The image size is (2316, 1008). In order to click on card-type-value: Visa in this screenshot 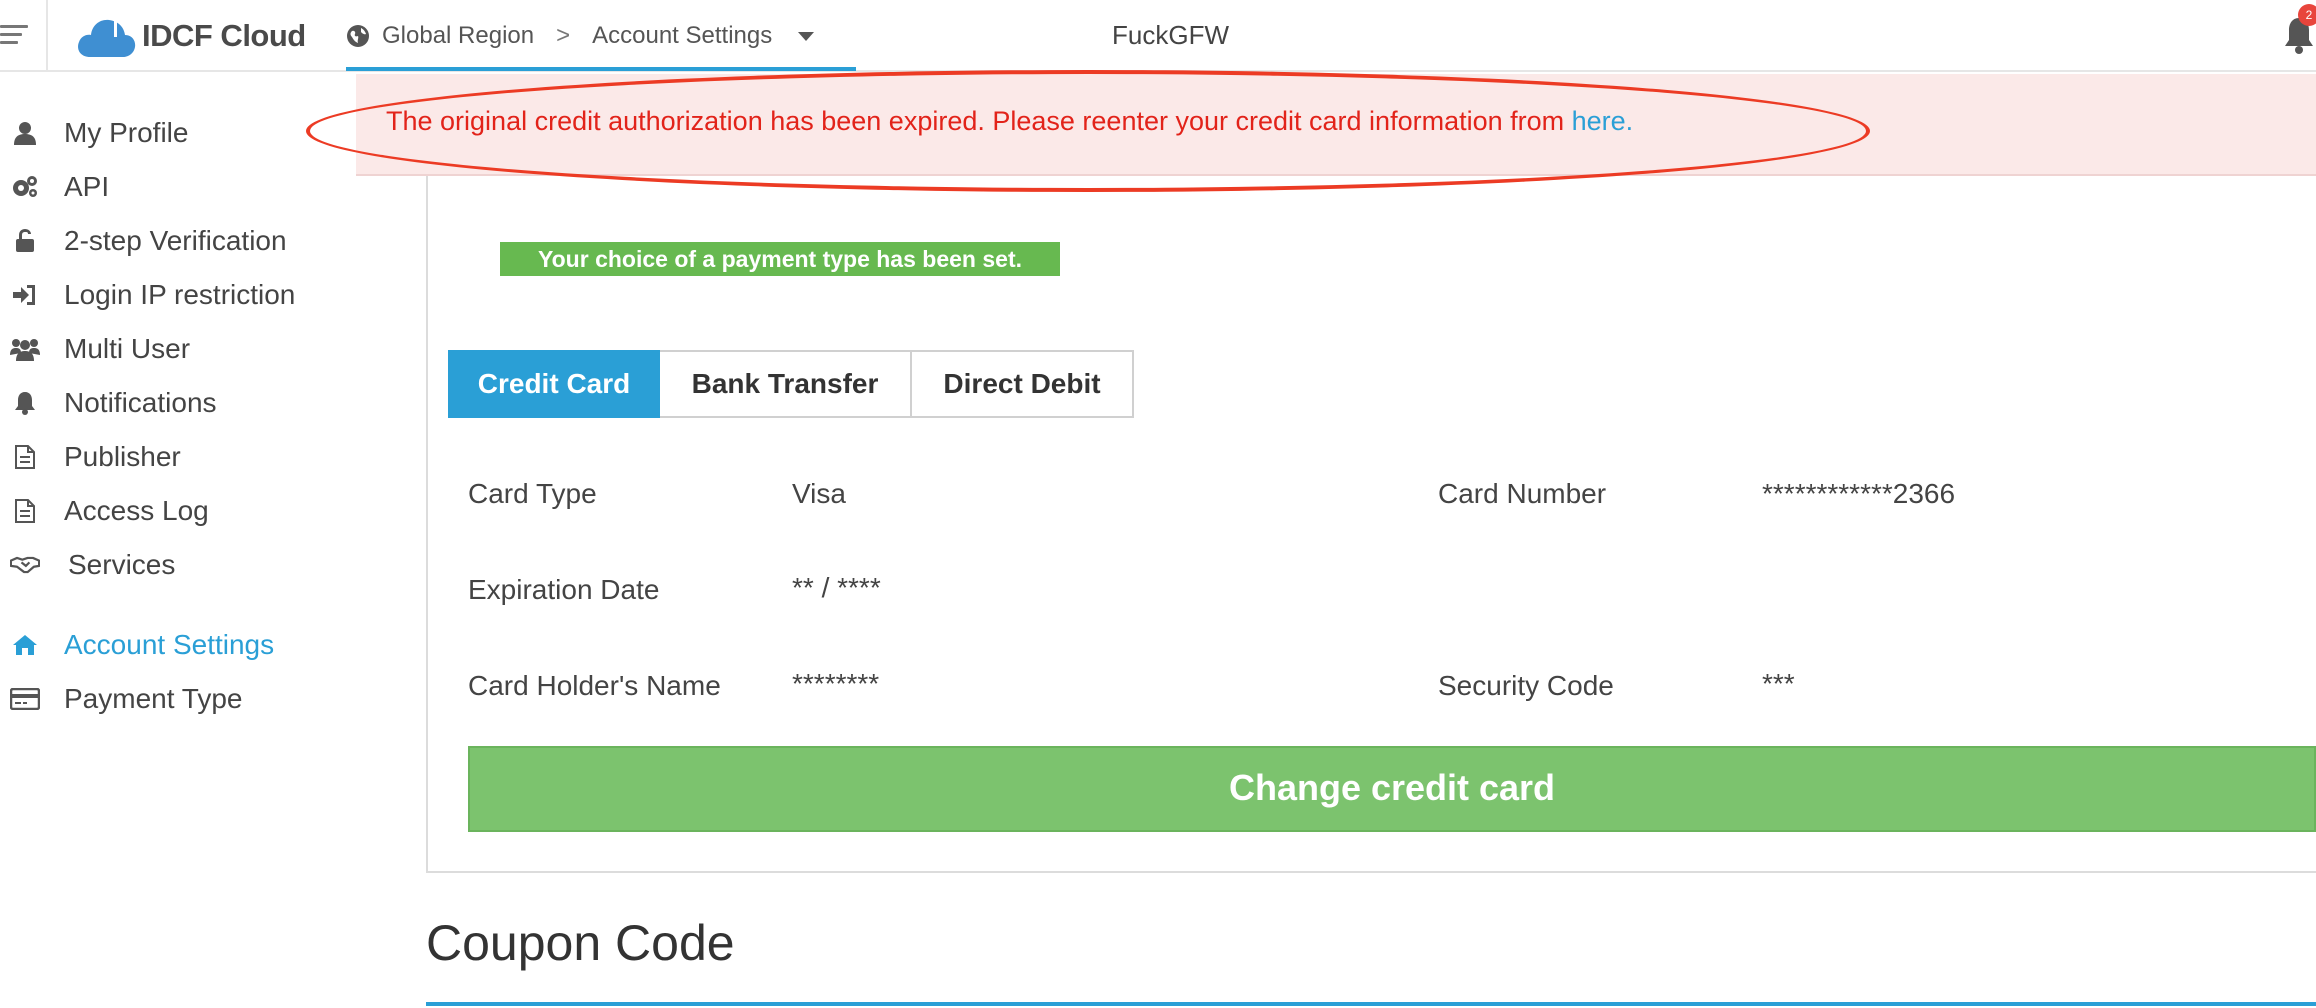, I will do `click(819, 493)`.